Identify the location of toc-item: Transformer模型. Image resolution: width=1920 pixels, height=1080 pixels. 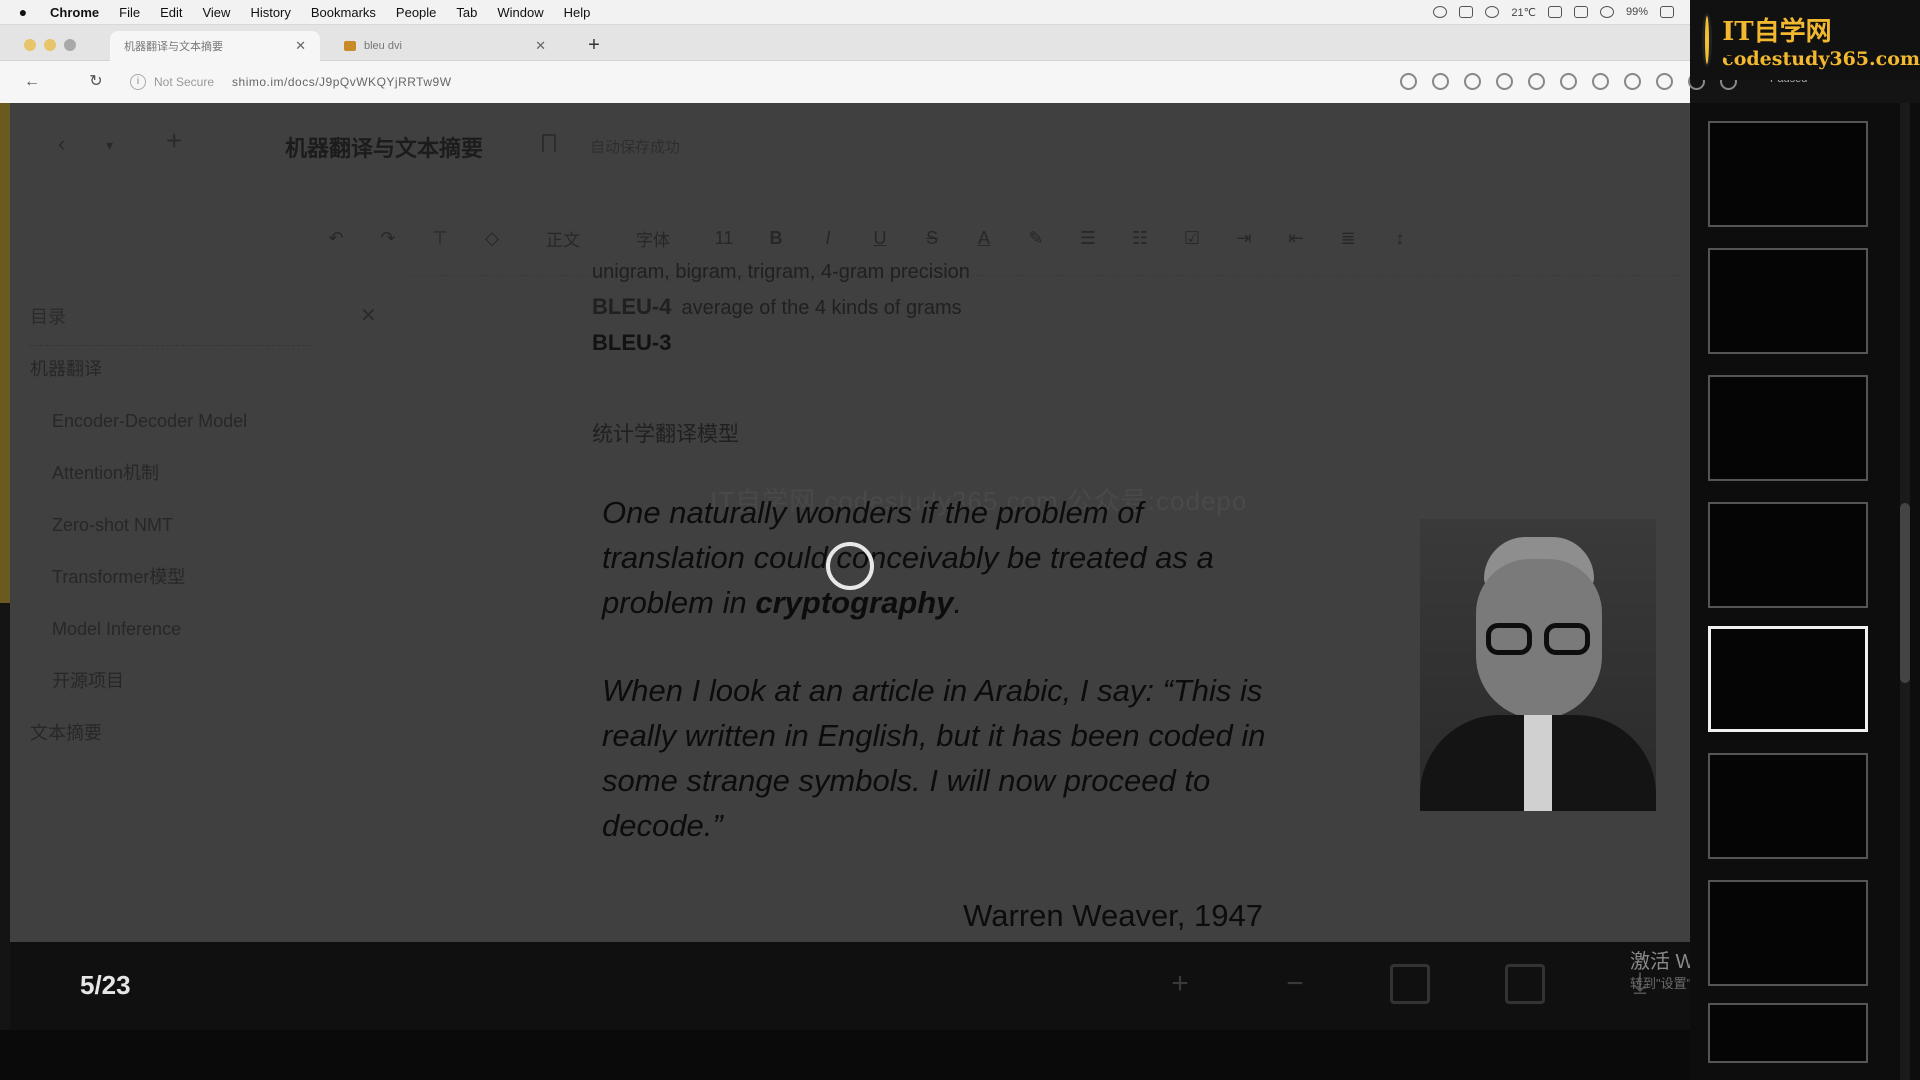
(210, 577).